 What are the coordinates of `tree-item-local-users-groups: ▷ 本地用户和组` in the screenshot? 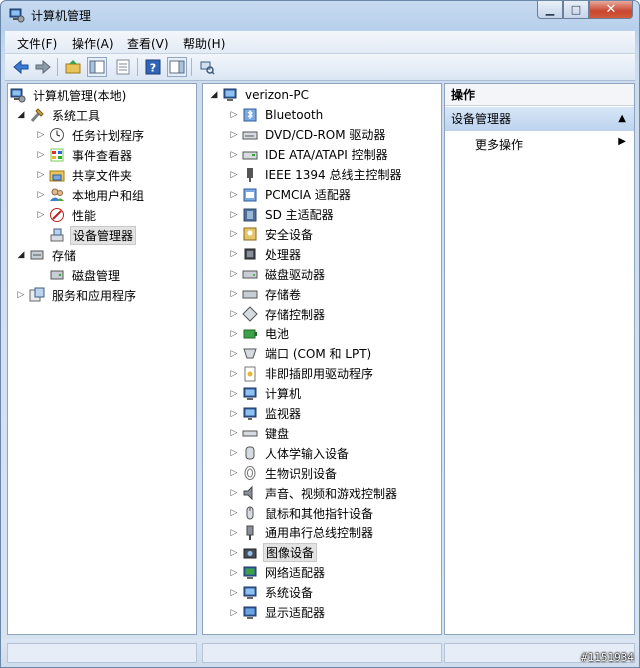 It's located at (91, 195).